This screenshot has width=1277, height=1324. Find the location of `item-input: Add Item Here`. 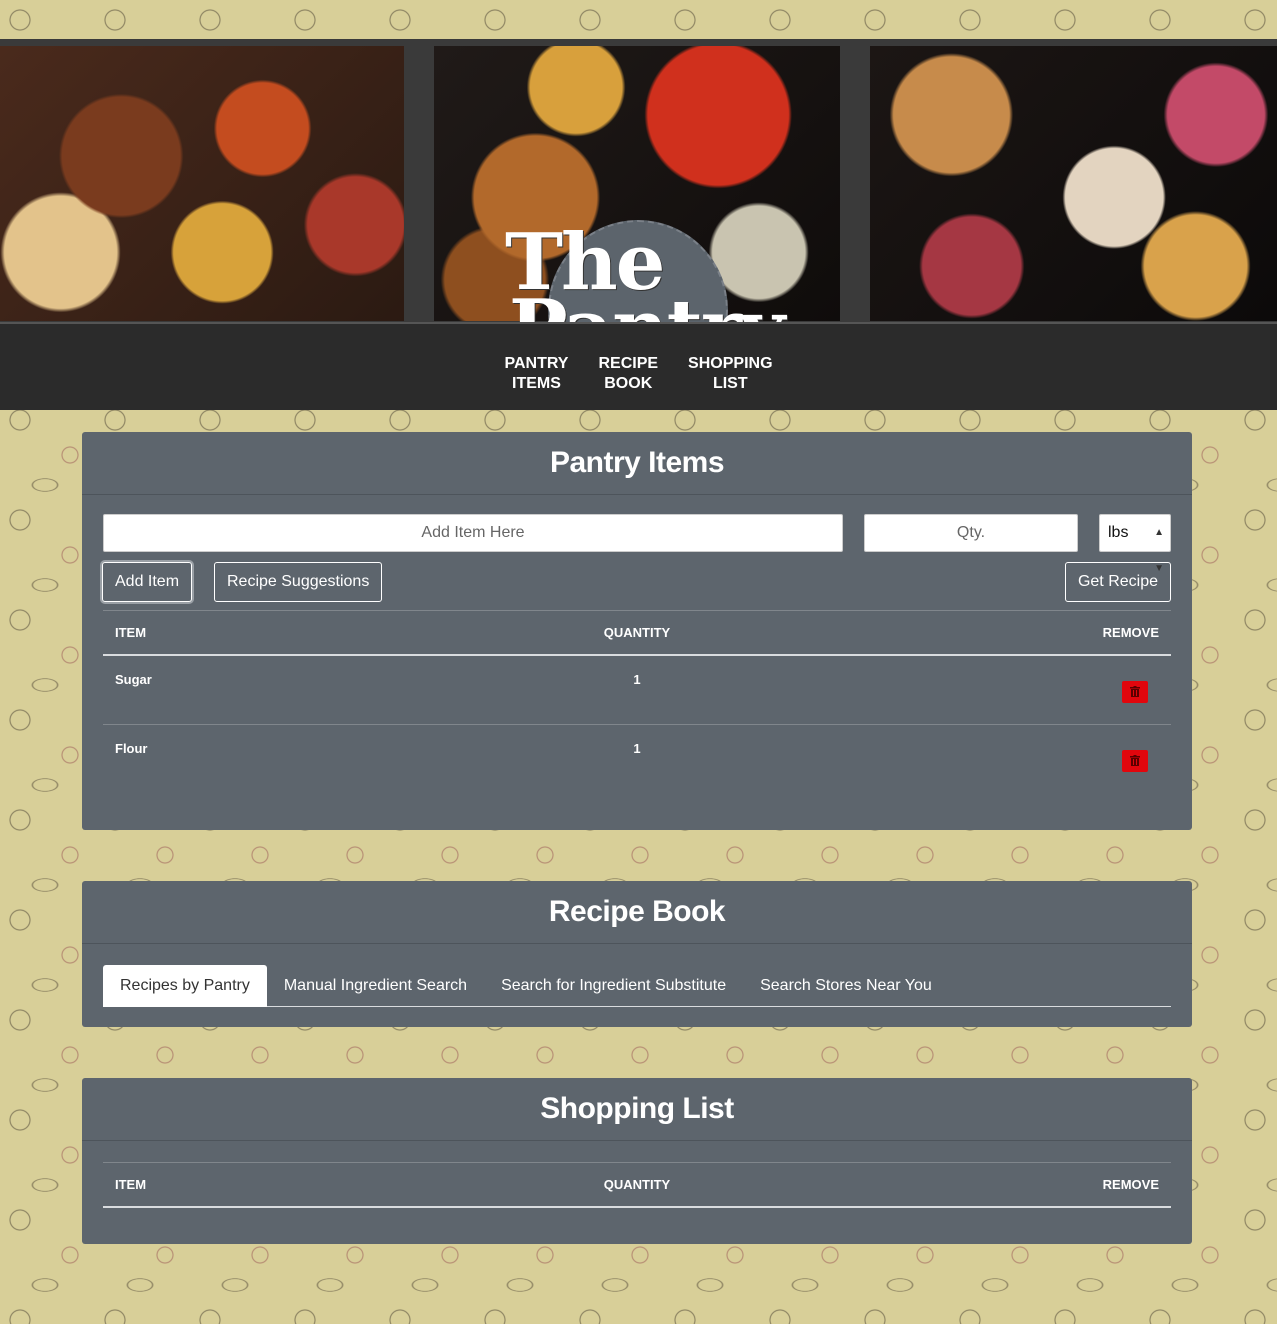

item-input: Add Item Here is located at coordinates (473, 533).